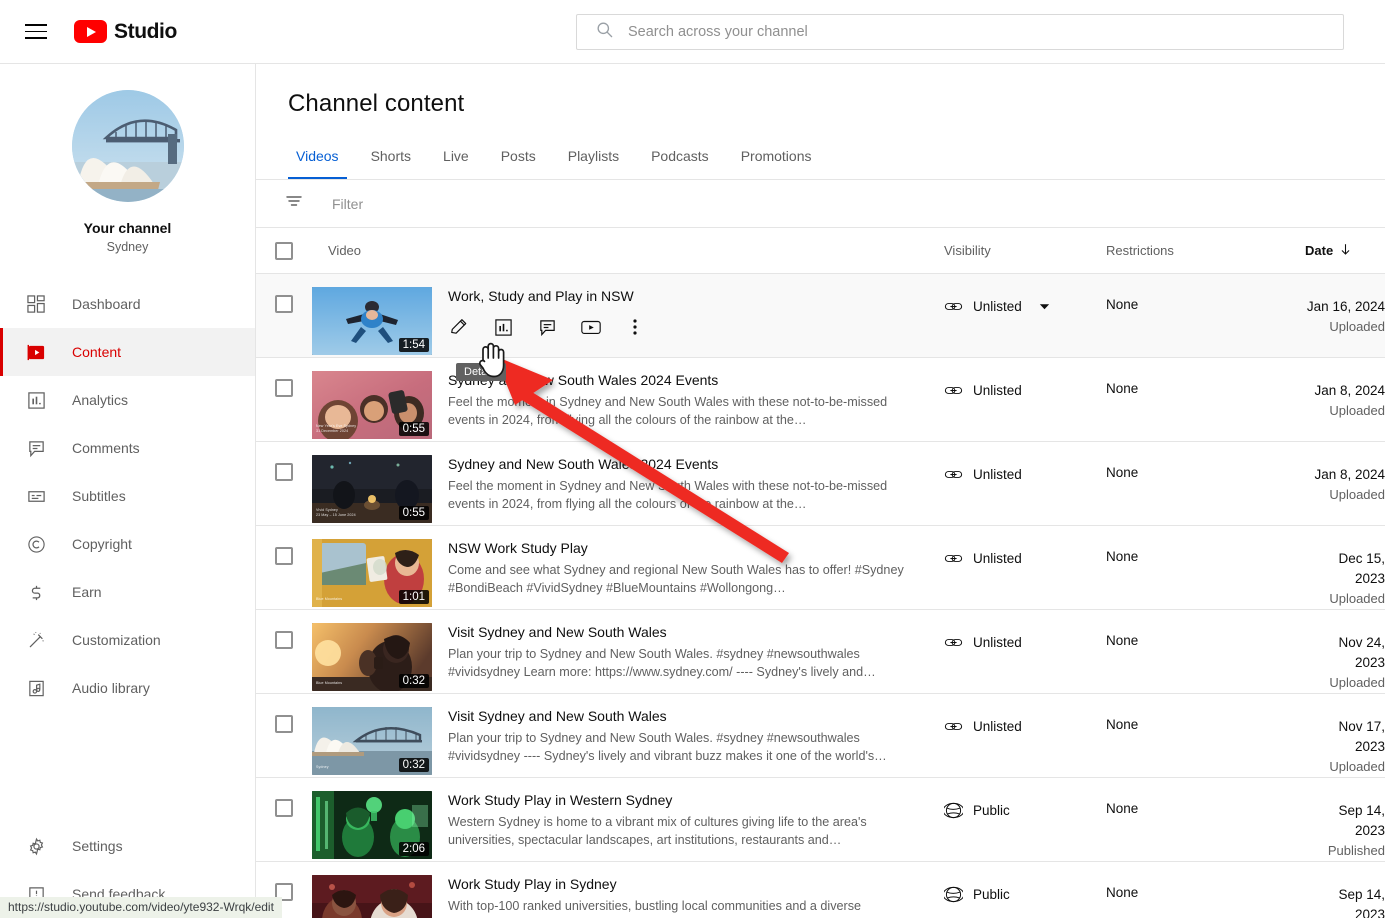 This screenshot has height=918, width=1385. Describe the element at coordinates (503, 327) in the screenshot. I see `analytics-icon` at that location.